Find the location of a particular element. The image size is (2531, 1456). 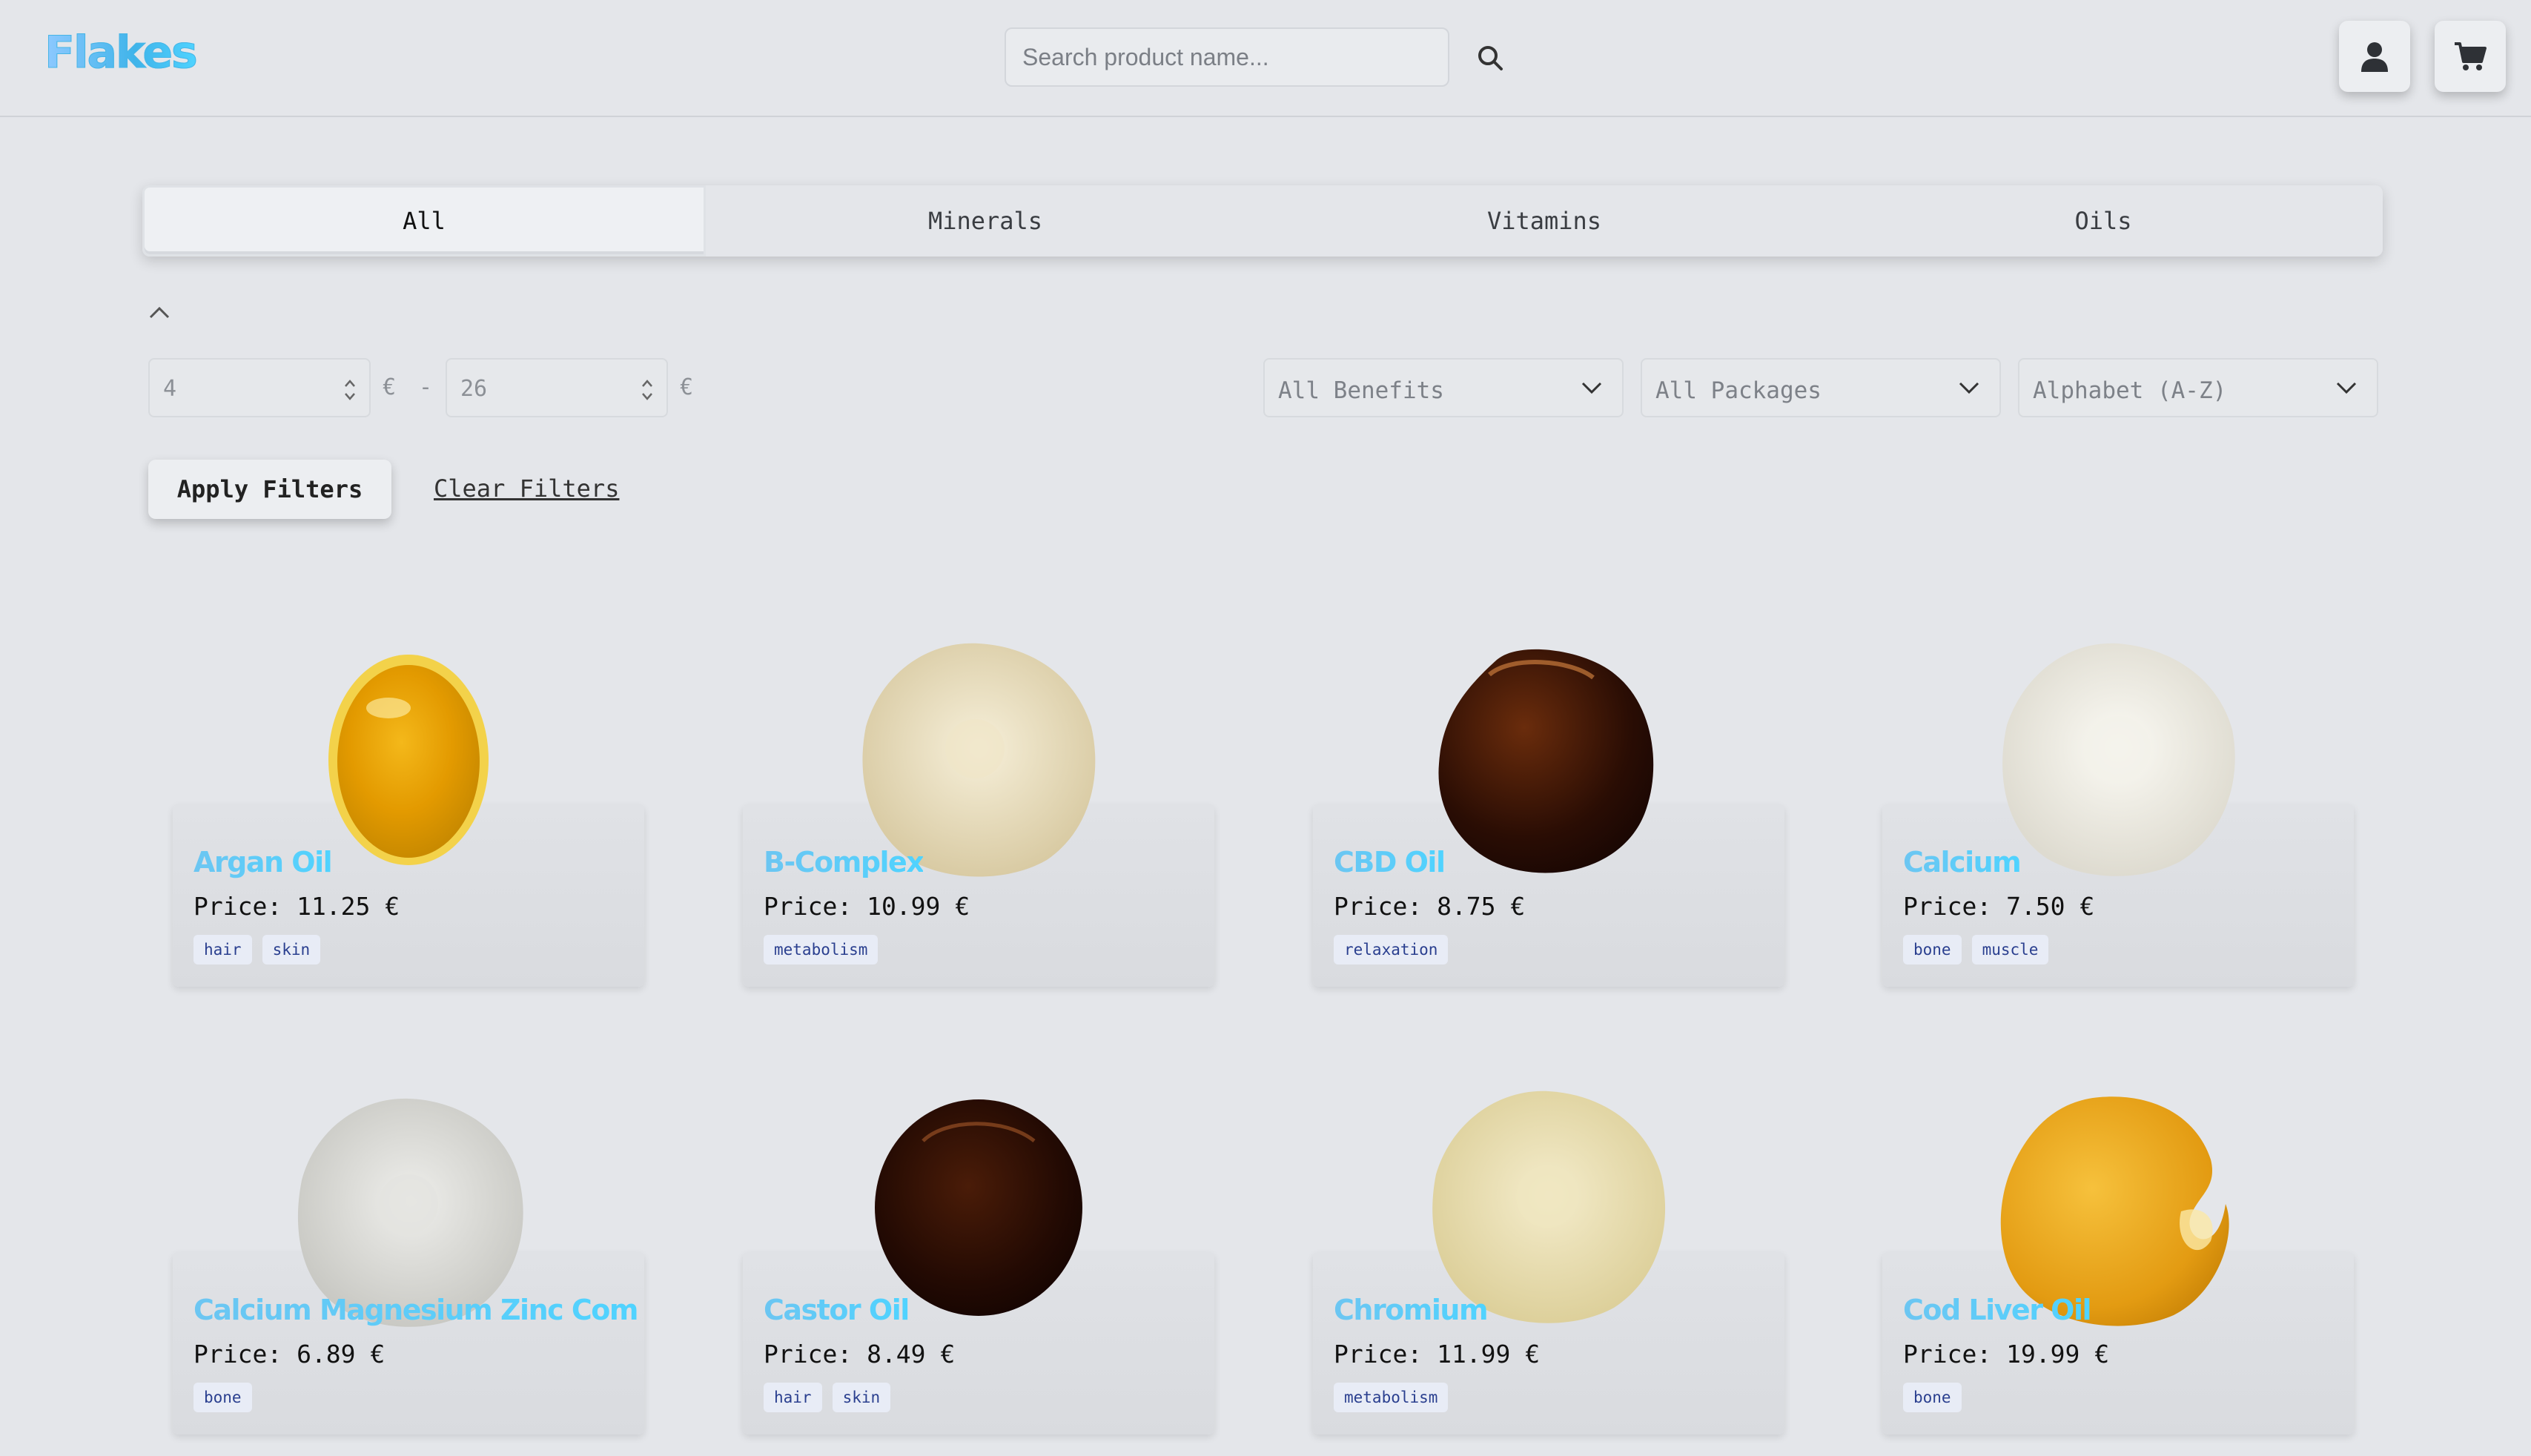

product-card: Calcium Price: 7.50 € bone muscle is located at coordinates (2118, 815).